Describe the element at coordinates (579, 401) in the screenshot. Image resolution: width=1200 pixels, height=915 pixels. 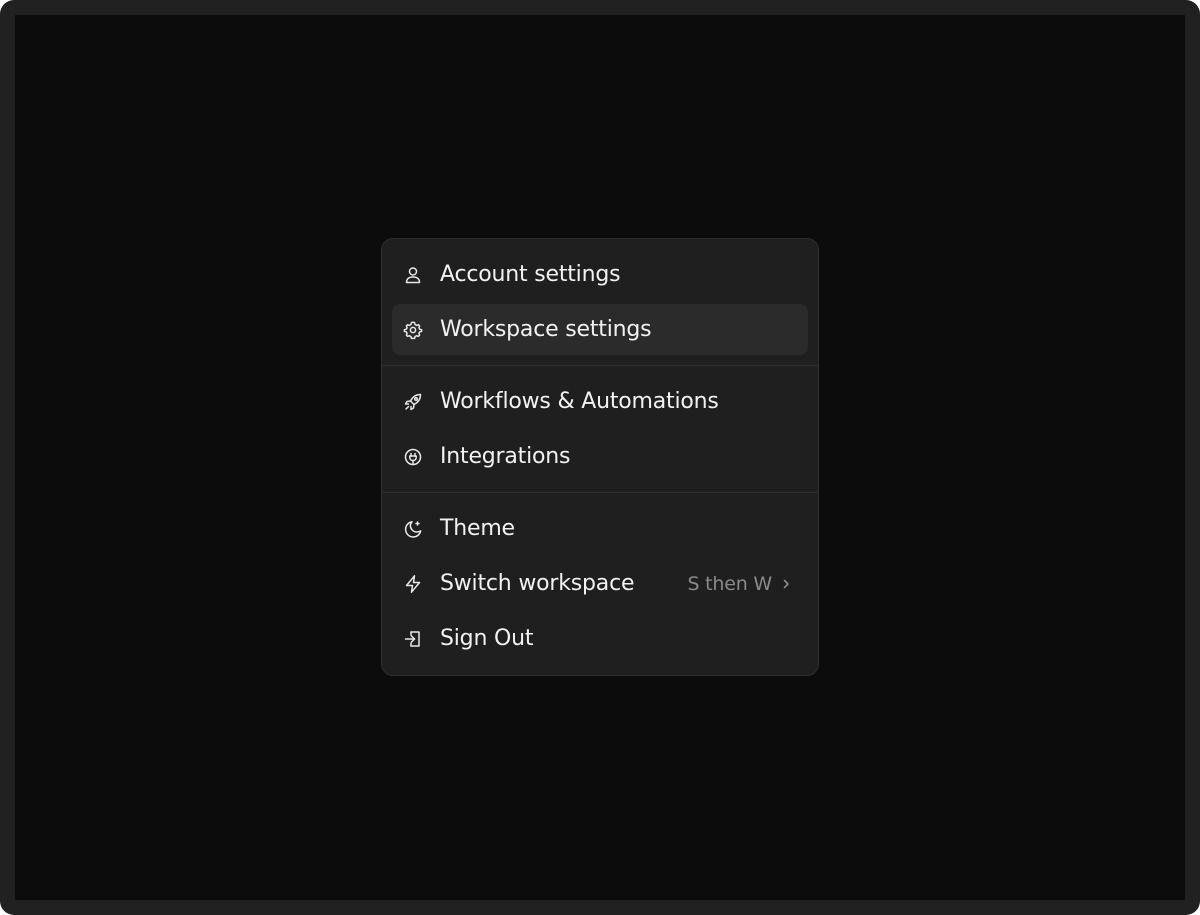
I see `menu-item-label: Workflows & Automations` at that location.